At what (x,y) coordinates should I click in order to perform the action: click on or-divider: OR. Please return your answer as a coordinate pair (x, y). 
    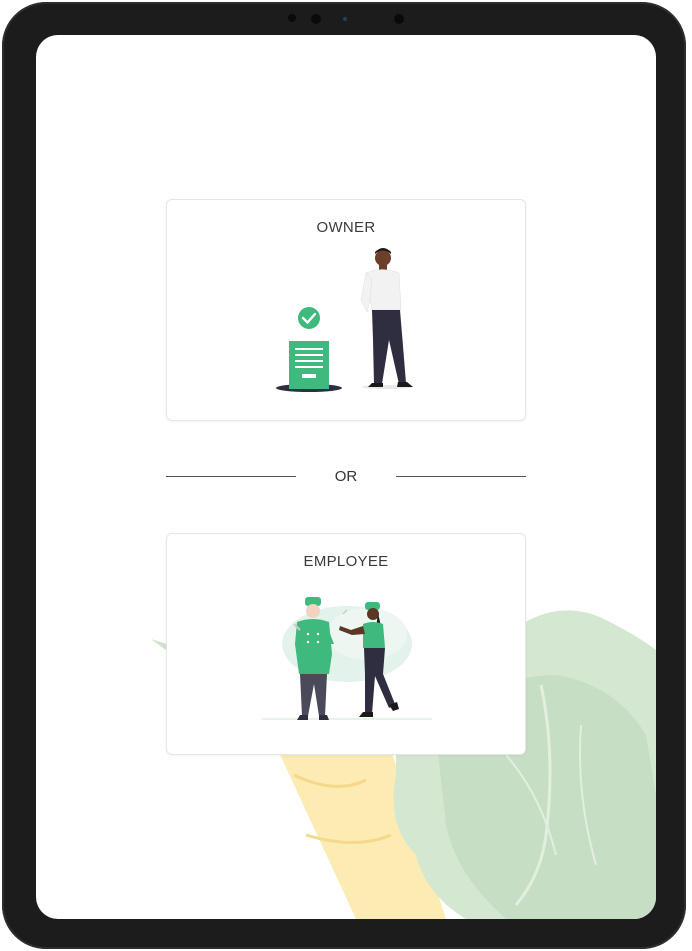
    Looking at the image, I should click on (346, 477).